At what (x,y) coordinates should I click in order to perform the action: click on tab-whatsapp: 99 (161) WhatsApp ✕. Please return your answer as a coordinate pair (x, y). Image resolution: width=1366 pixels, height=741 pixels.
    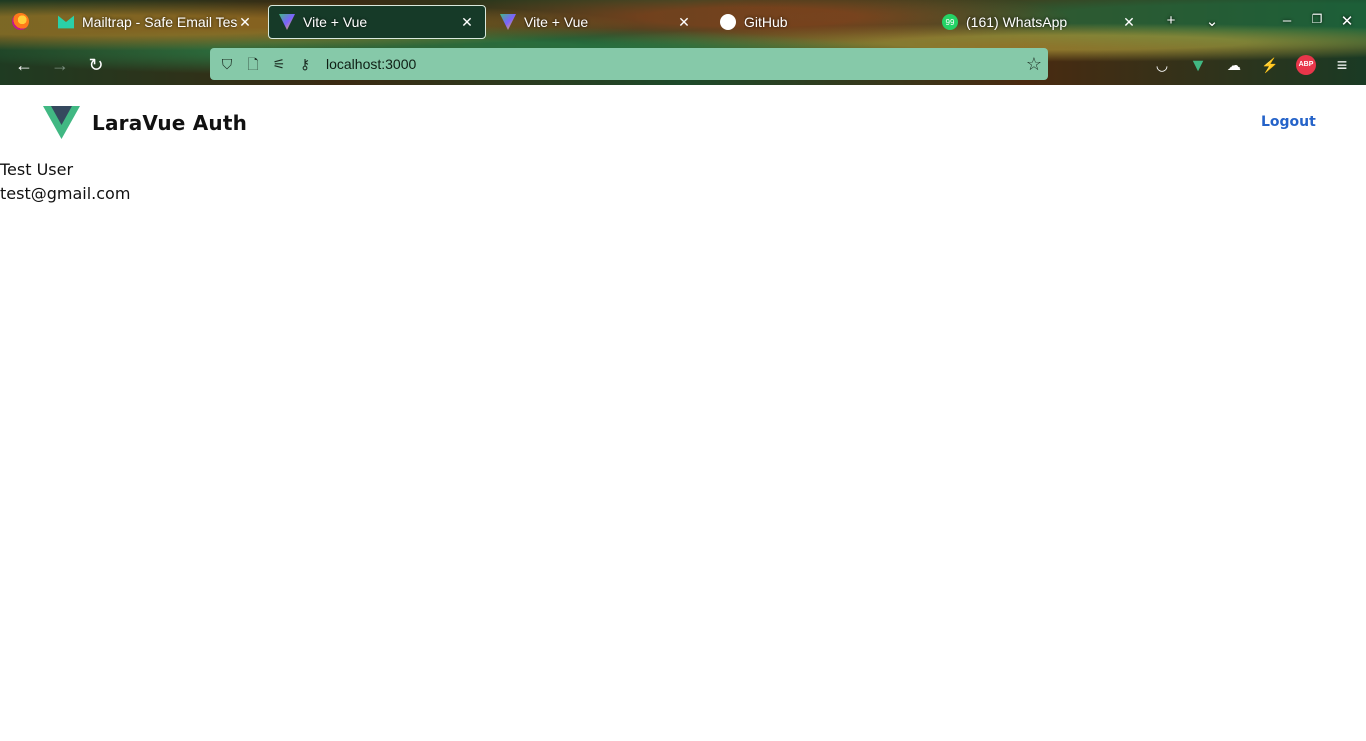
    Looking at the image, I should click on (1039, 22).